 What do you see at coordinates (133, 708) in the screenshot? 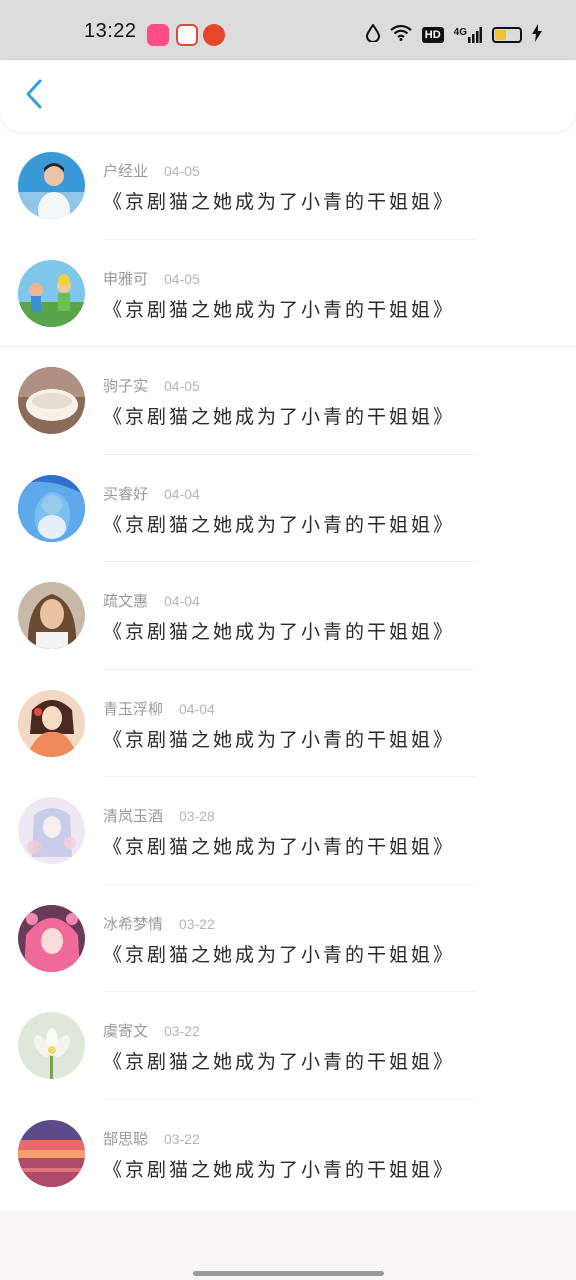
I see `user-name: 青玉浮柳` at bounding box center [133, 708].